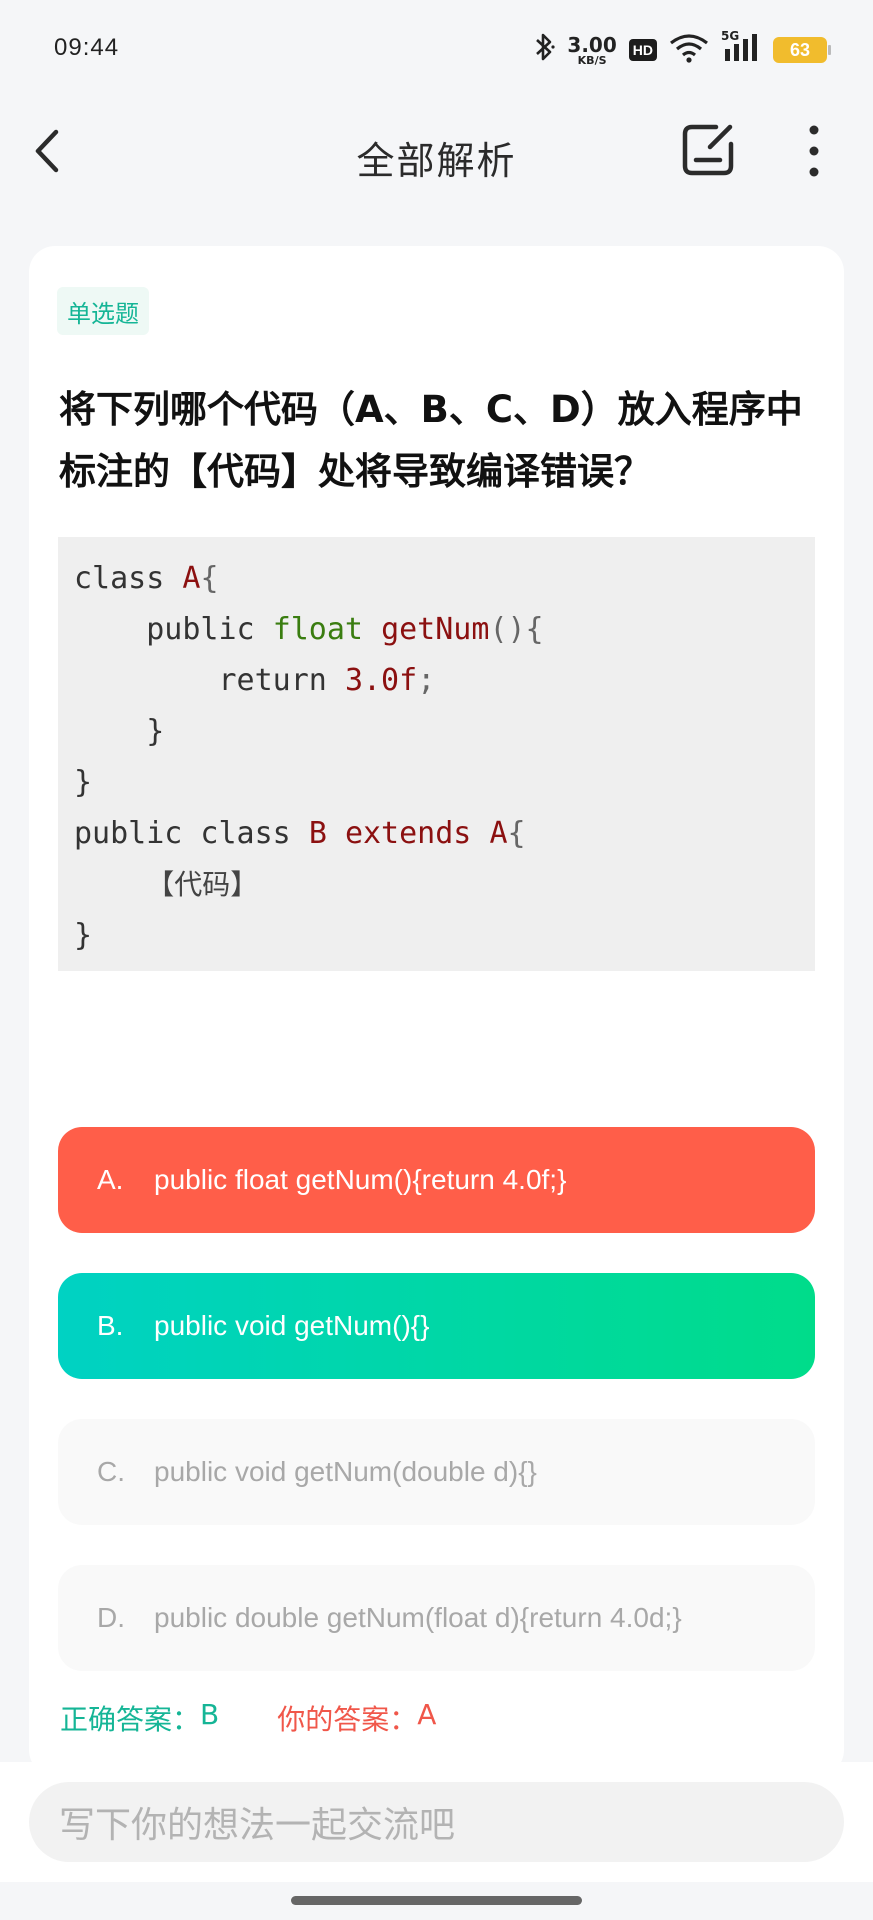 This screenshot has height=1920, width=873. I want to click on comment-input: 写下你的想法一起交流吧, so click(436, 1822).